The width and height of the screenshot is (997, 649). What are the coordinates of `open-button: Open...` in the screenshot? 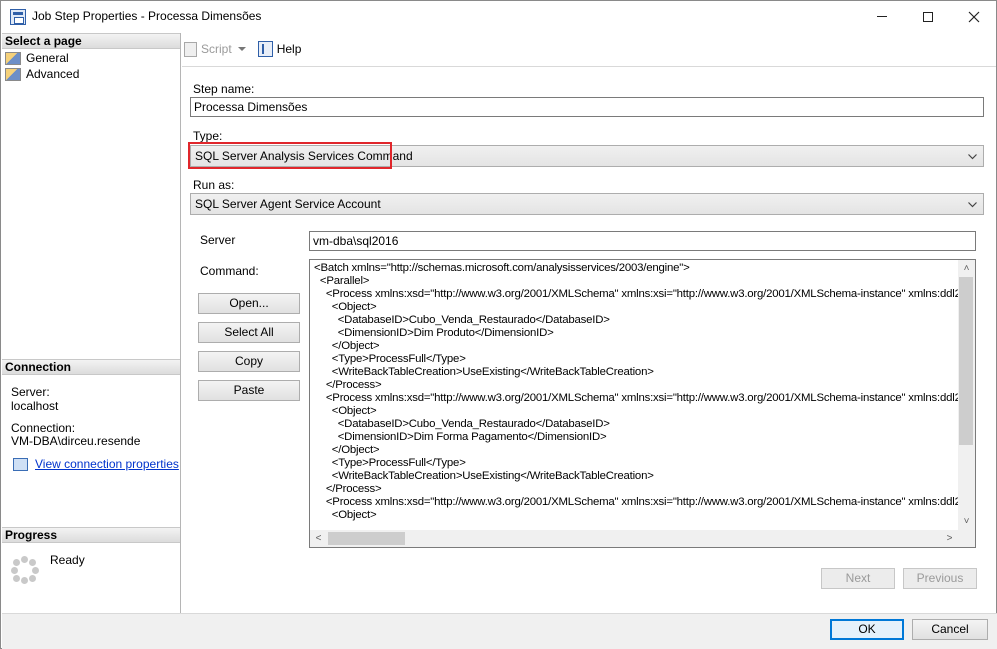 It's located at (249, 303).